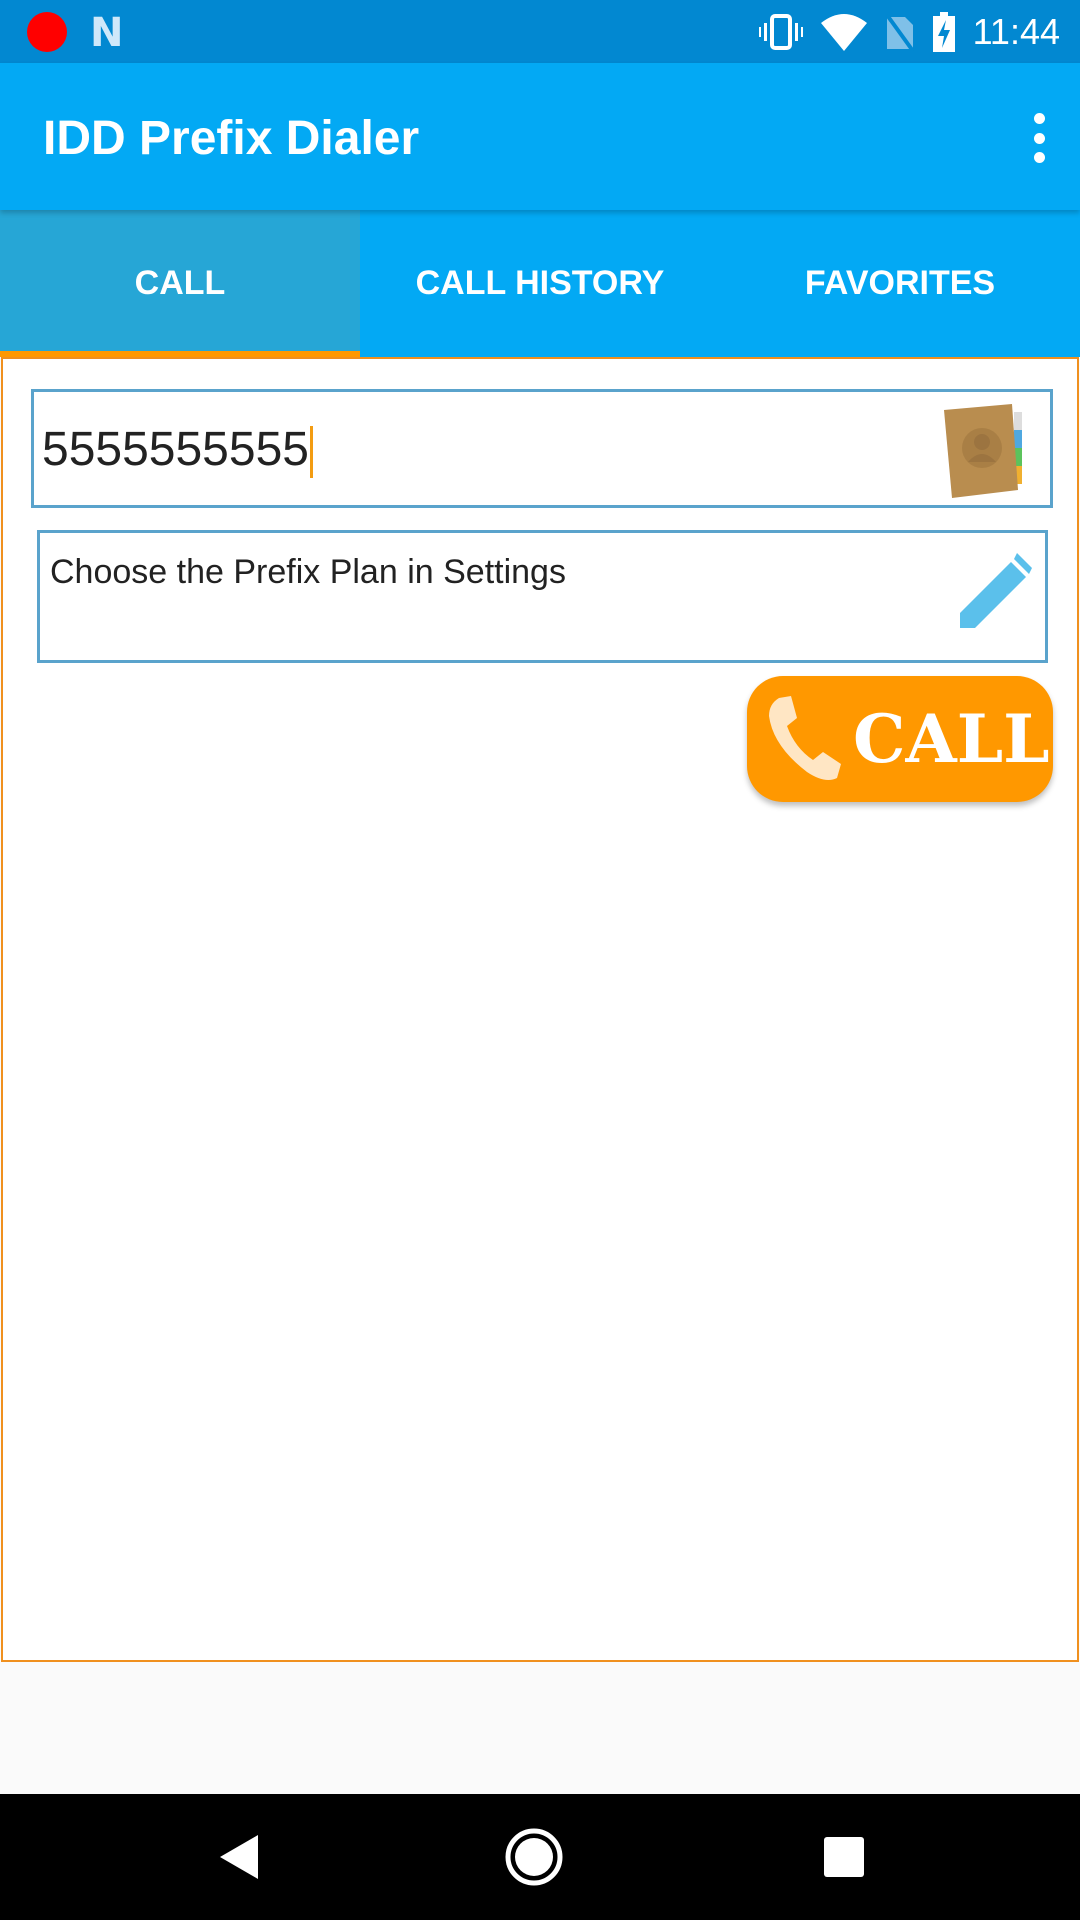  What do you see at coordinates (843, 32) in the screenshot?
I see `wifi-icon` at bounding box center [843, 32].